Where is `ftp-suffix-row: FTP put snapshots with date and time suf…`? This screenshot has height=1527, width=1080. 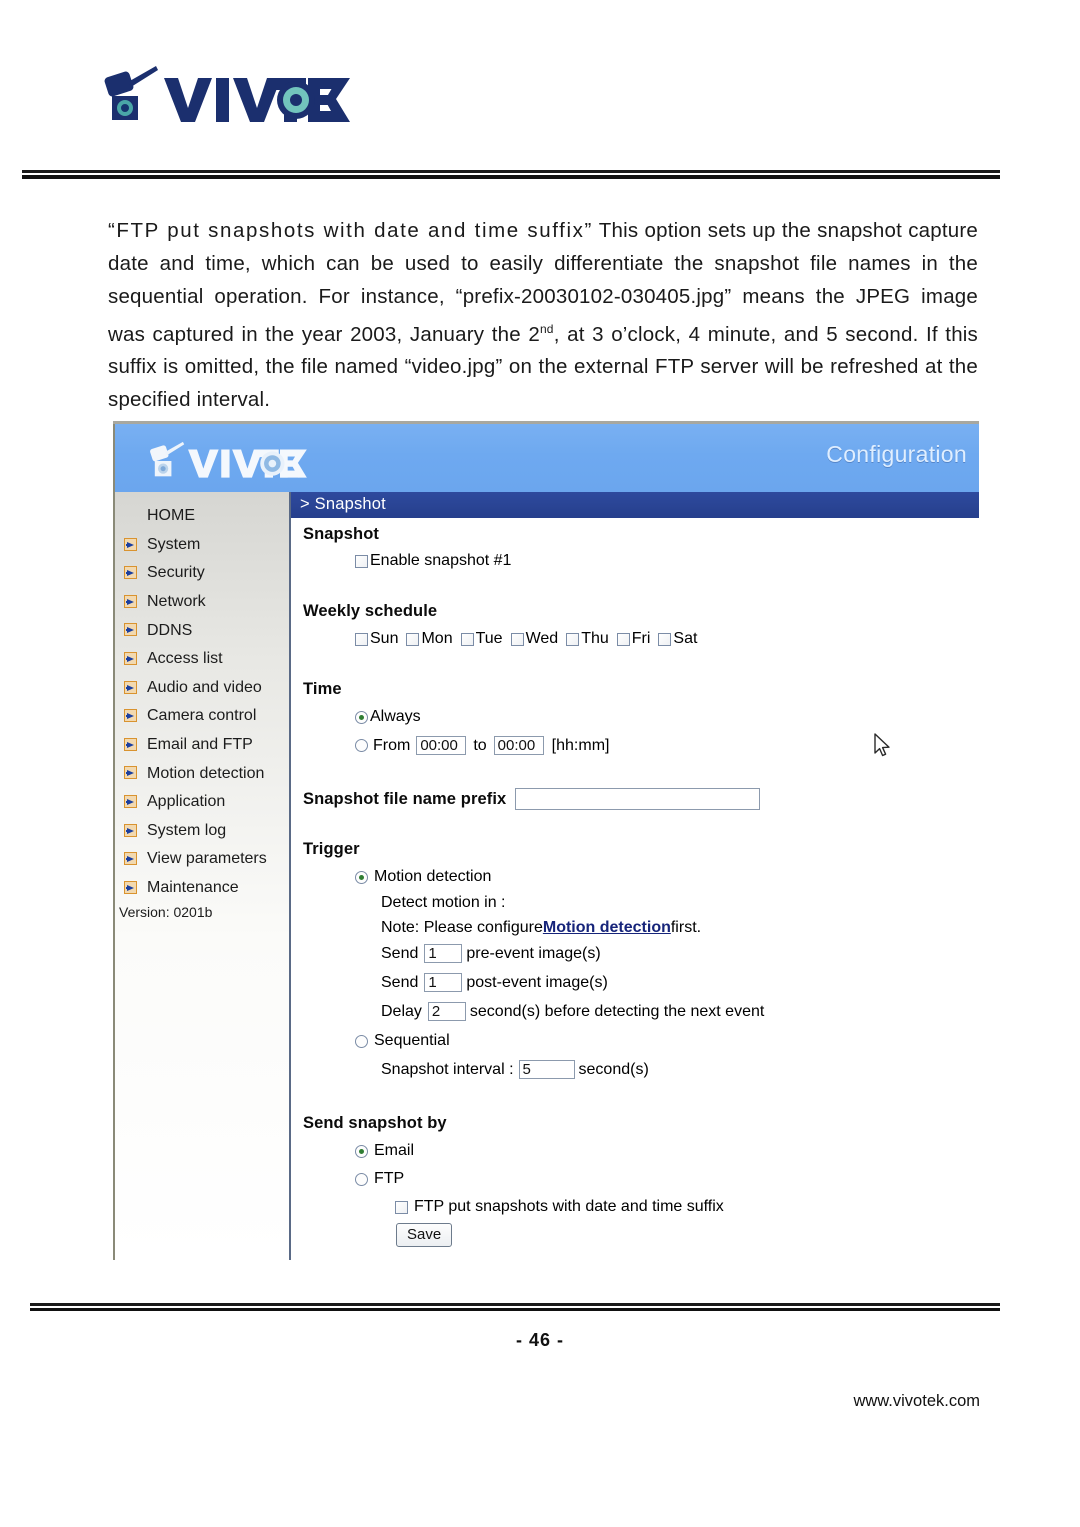 ftp-suffix-row: FTP put snapshots with date and time suf… is located at coordinates (559, 1207).